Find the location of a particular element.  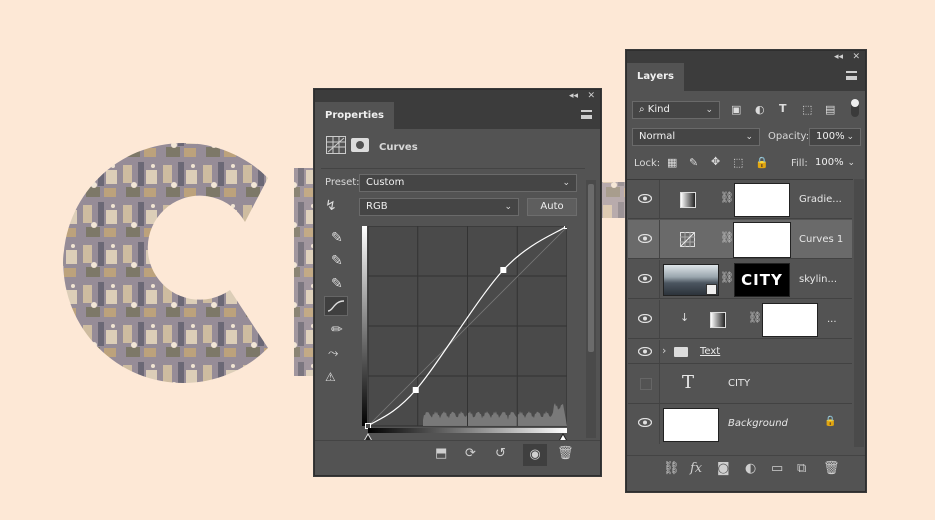

filter-pixel-icon: ▣ is located at coordinates (736, 109).